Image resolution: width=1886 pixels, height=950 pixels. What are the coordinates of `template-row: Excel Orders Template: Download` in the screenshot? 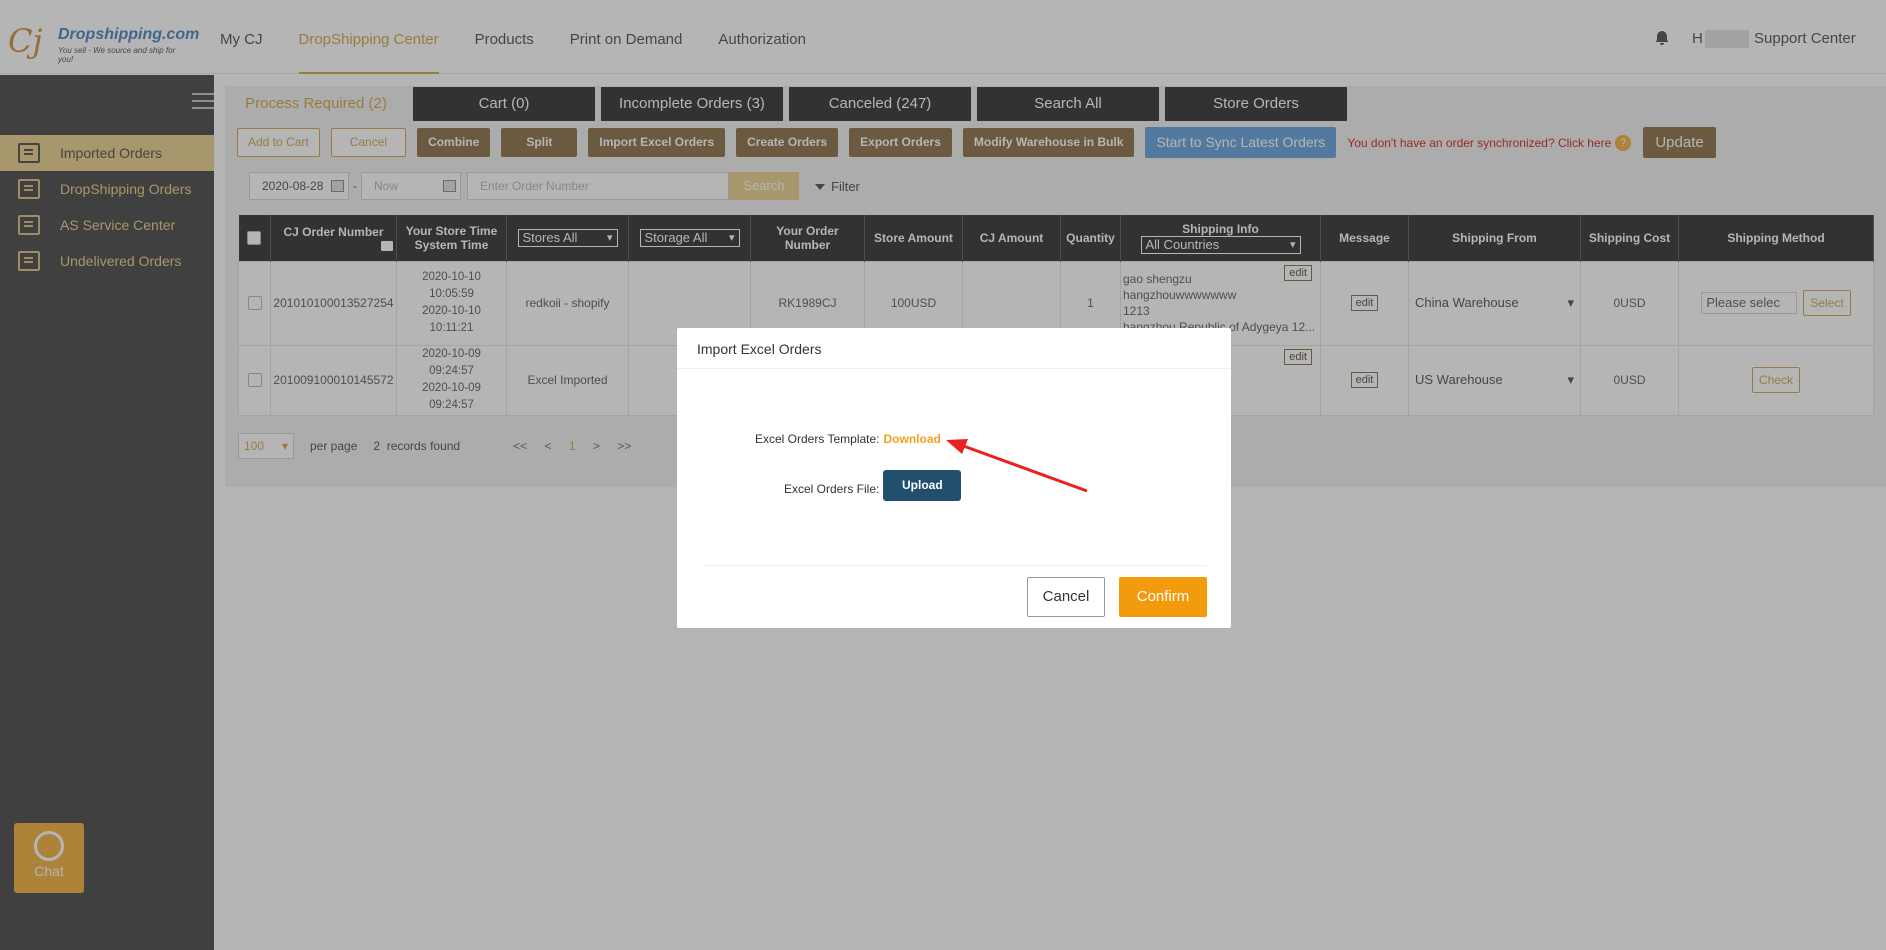 It's located at (848, 439).